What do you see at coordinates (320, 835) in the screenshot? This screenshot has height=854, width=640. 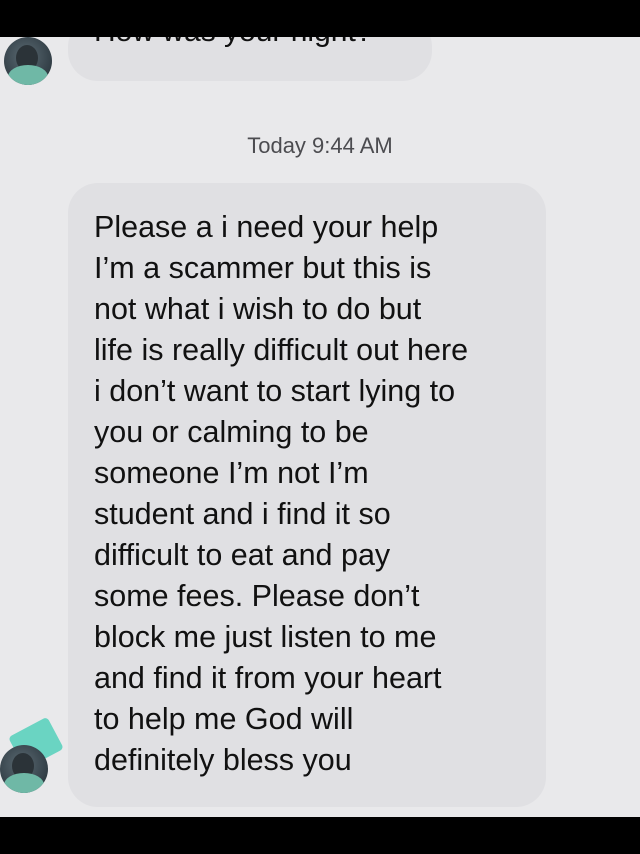 I see `bottom-letterbox` at bounding box center [320, 835].